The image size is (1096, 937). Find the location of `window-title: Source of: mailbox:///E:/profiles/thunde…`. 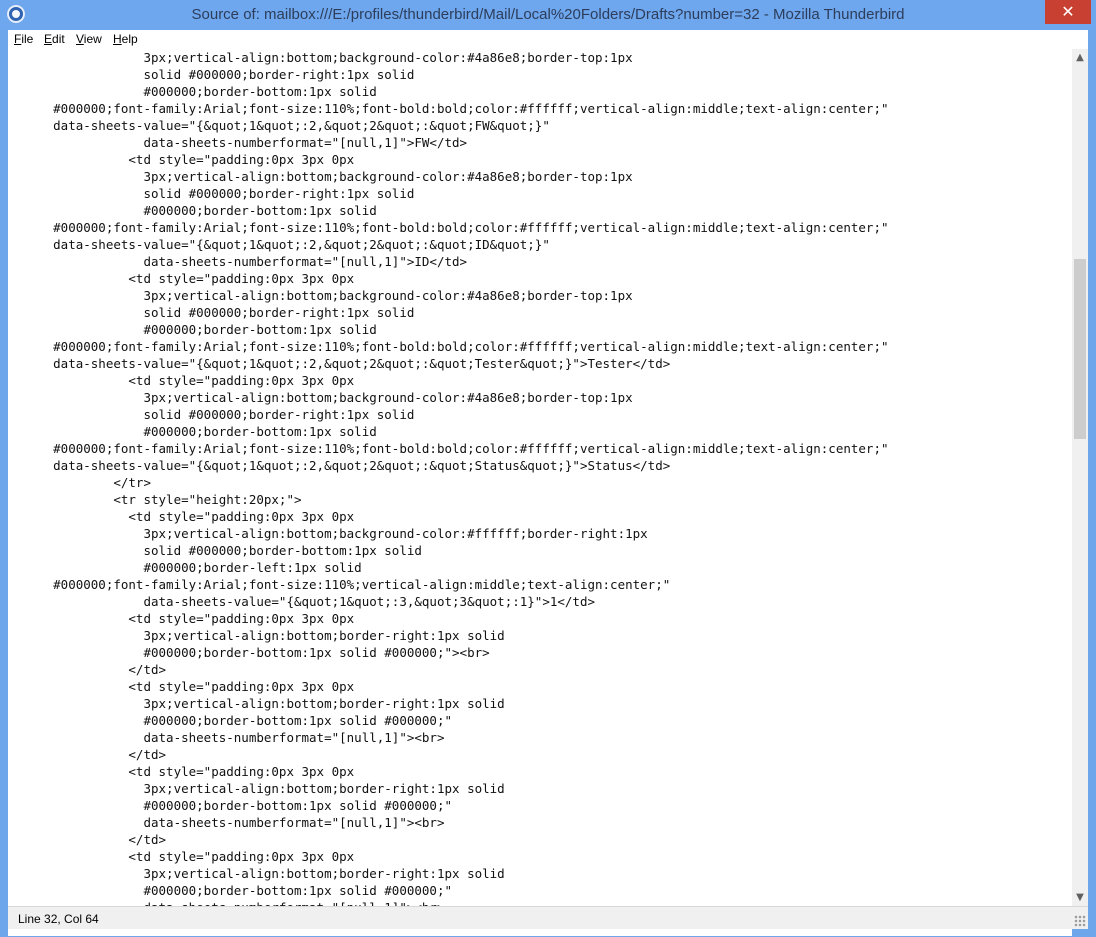

window-title: Source of: mailbox:///E:/profiles/thunde… is located at coordinates (548, 14).